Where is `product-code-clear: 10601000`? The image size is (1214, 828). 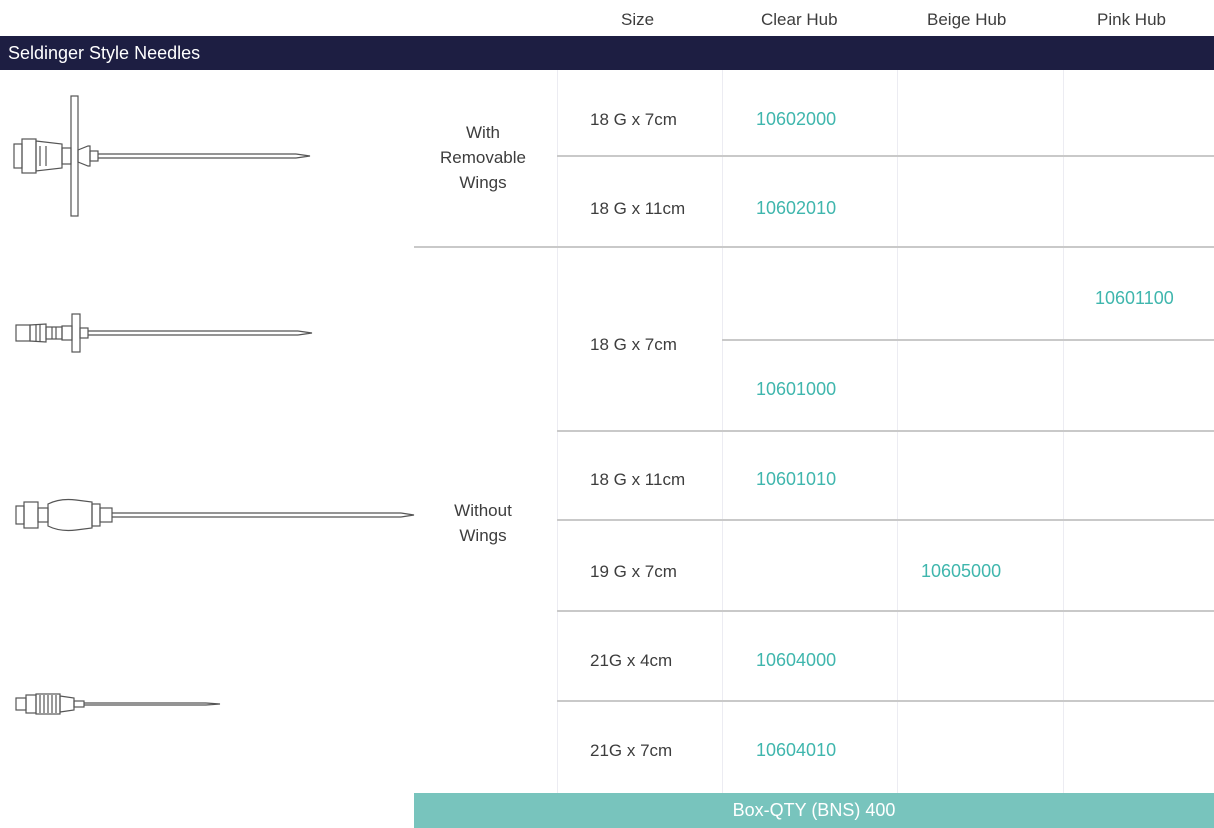
product-code-clear: 10601000 is located at coordinates (796, 389).